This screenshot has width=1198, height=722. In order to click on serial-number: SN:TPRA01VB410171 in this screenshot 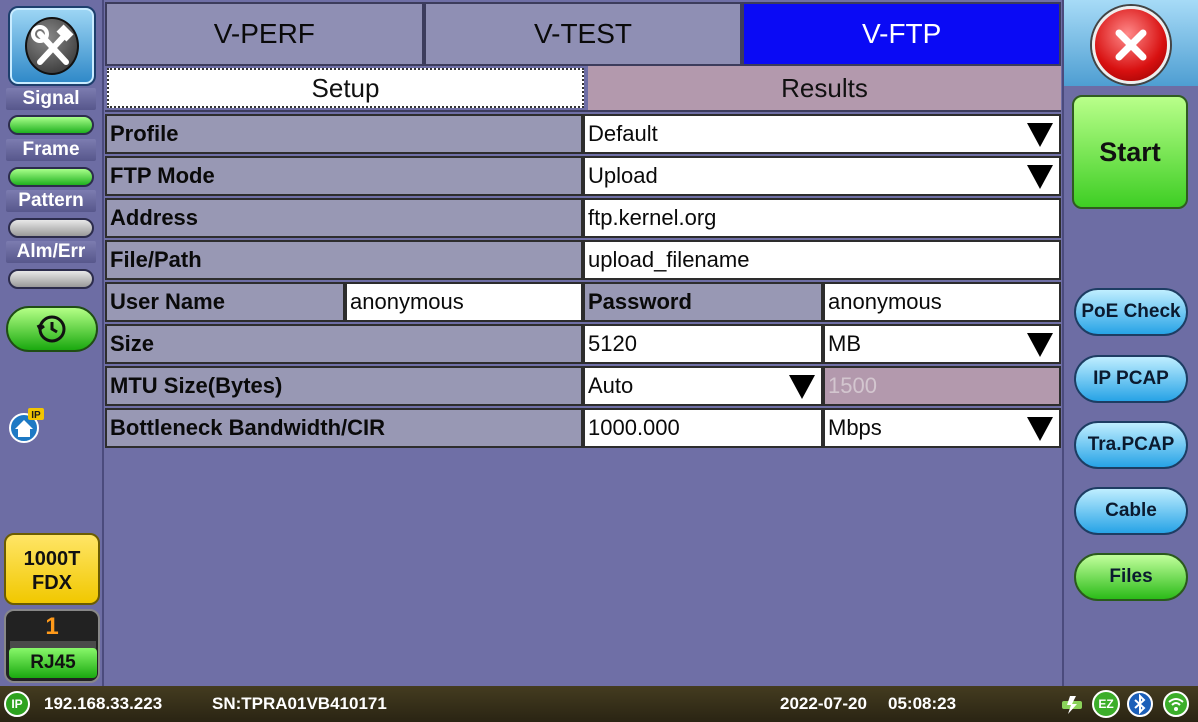, I will do `click(299, 703)`.